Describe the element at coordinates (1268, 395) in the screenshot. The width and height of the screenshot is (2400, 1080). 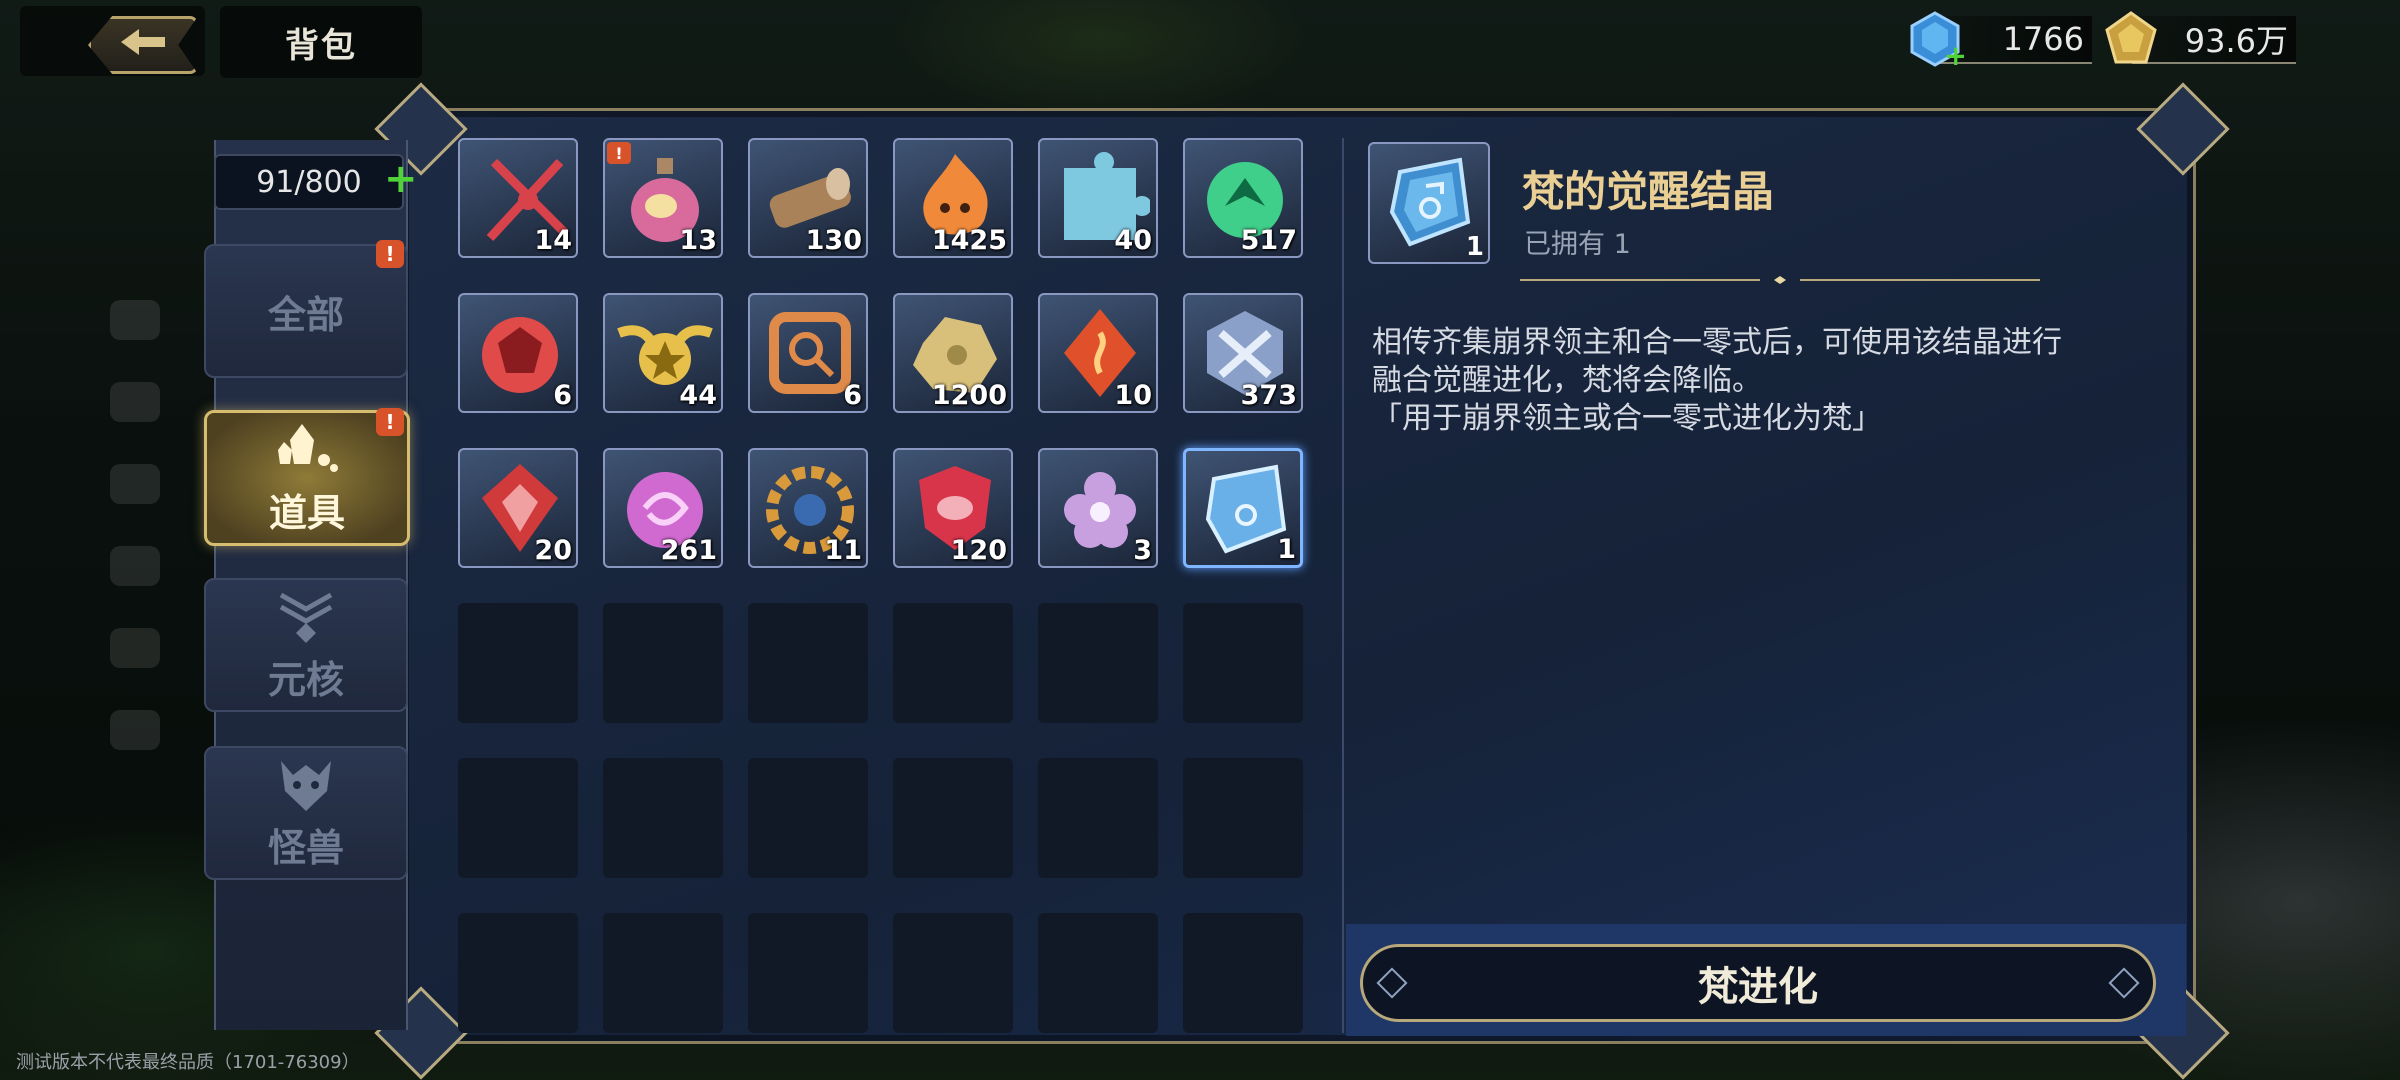
I see `item-quantity: 373` at that location.